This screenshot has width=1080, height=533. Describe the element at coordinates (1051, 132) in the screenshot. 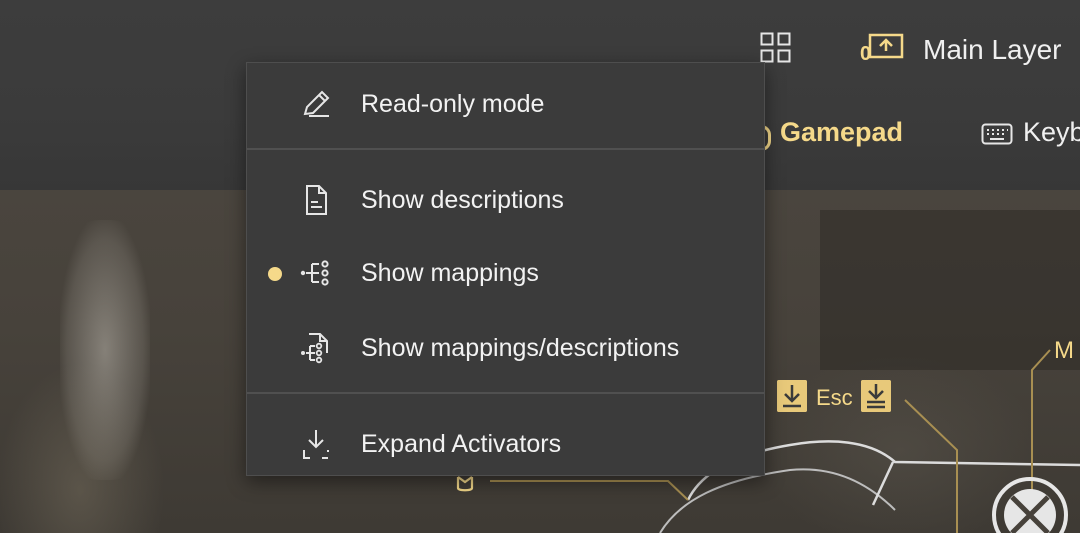

I see `tab-keyboard: Keyb` at that location.